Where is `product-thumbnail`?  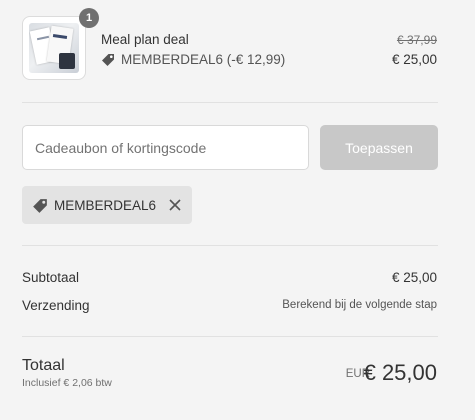 product-thumbnail is located at coordinates (54, 48).